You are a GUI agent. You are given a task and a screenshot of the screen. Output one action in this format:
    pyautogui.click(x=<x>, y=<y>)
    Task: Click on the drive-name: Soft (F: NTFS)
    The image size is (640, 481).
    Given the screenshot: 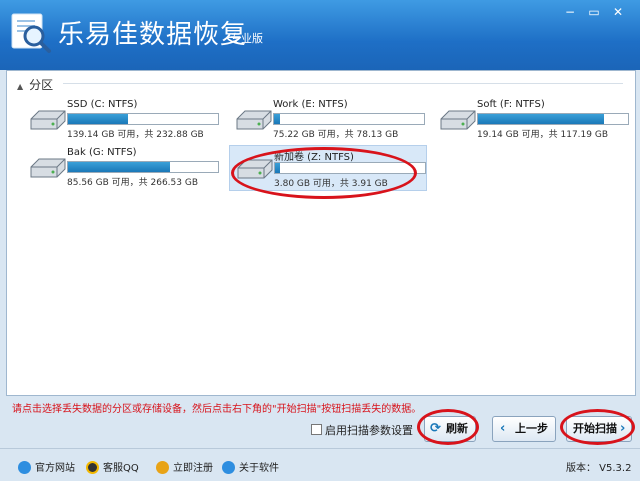 What is the action you would take?
    pyautogui.click(x=511, y=104)
    